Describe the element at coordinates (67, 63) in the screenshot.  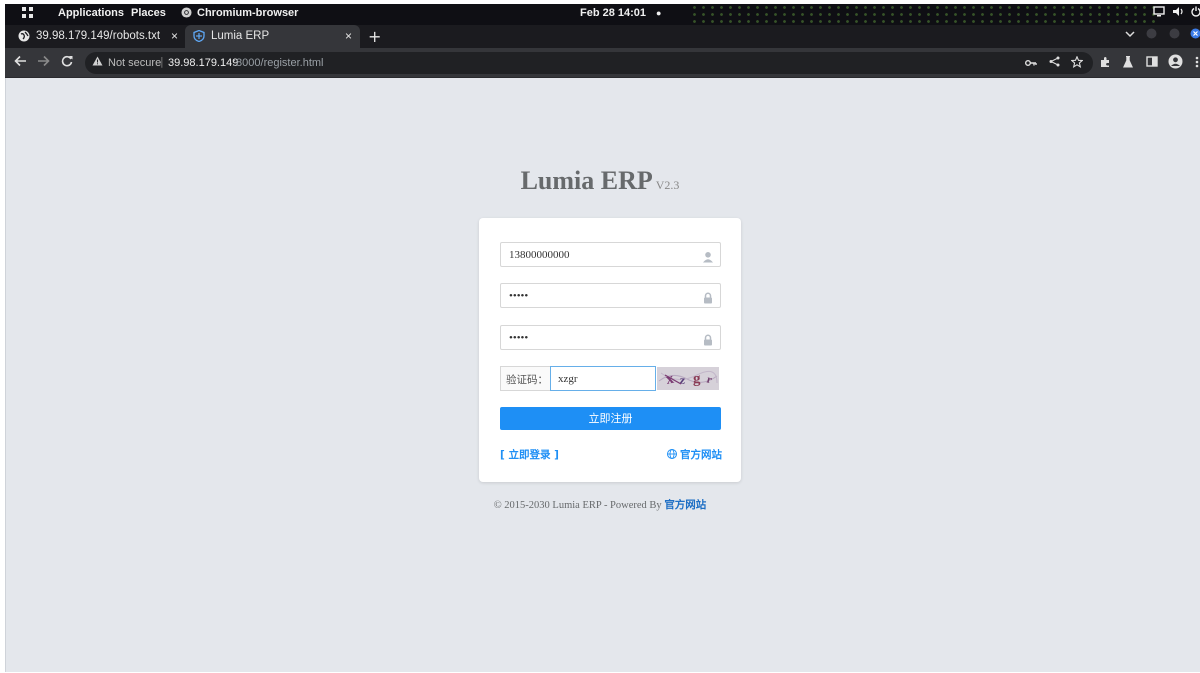
I see `reload-icon` at that location.